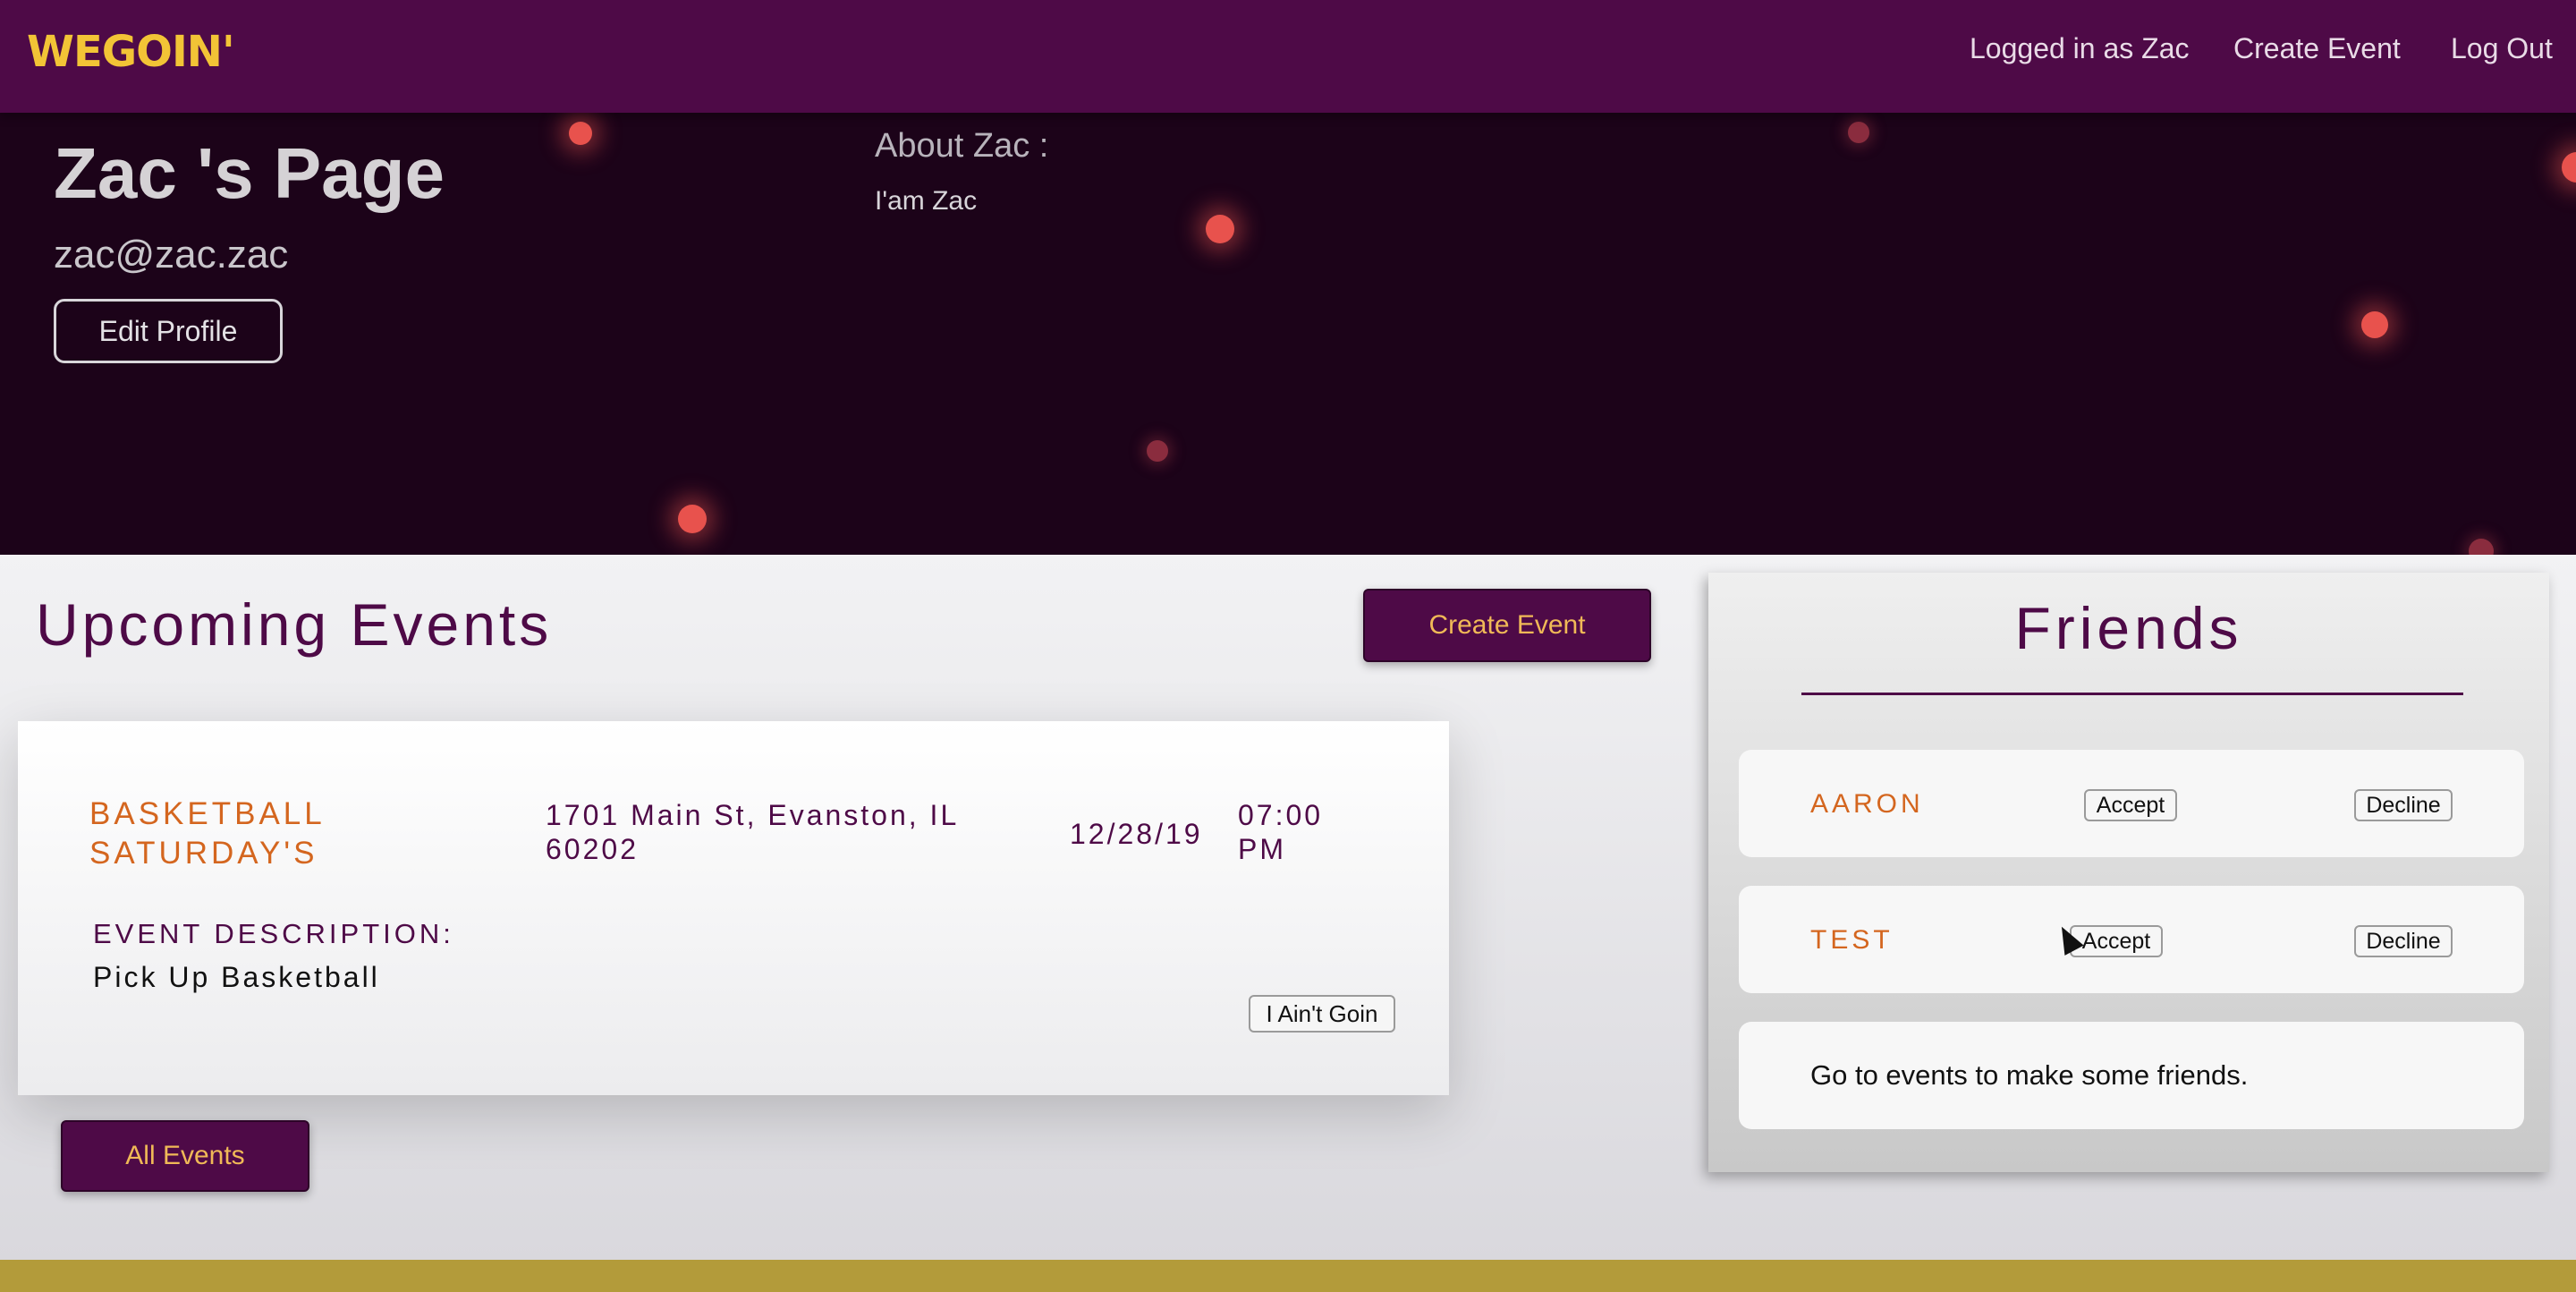 Image resolution: width=2576 pixels, height=1292 pixels. What do you see at coordinates (1322, 1014) in the screenshot?
I see `not-going-button: I Ain't Goin` at bounding box center [1322, 1014].